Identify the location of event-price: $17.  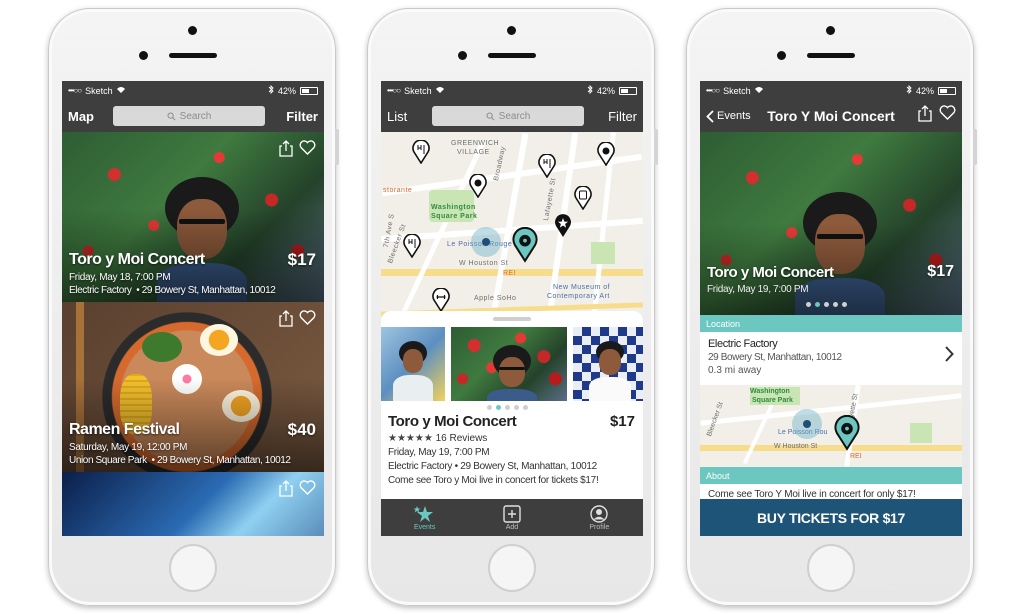
(301, 259).